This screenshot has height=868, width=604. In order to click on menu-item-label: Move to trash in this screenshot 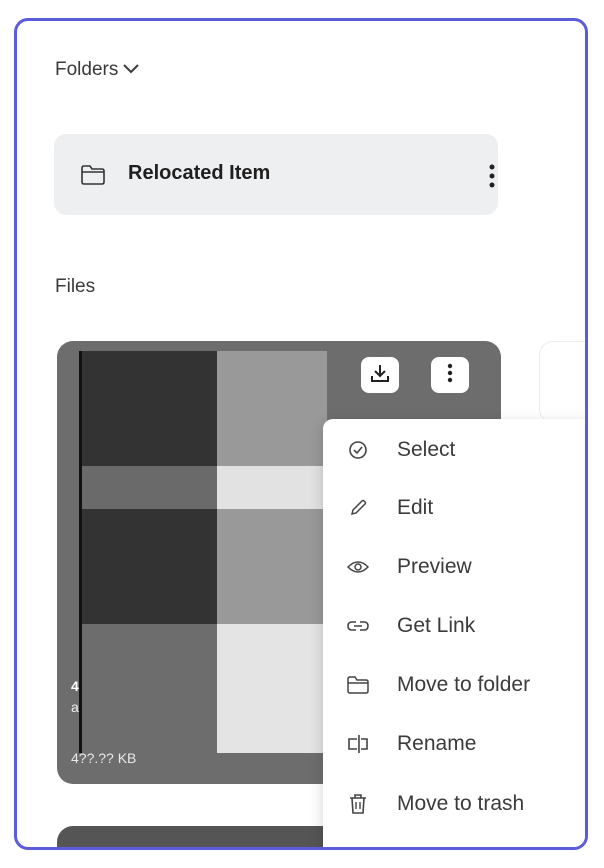, I will do `click(461, 803)`.